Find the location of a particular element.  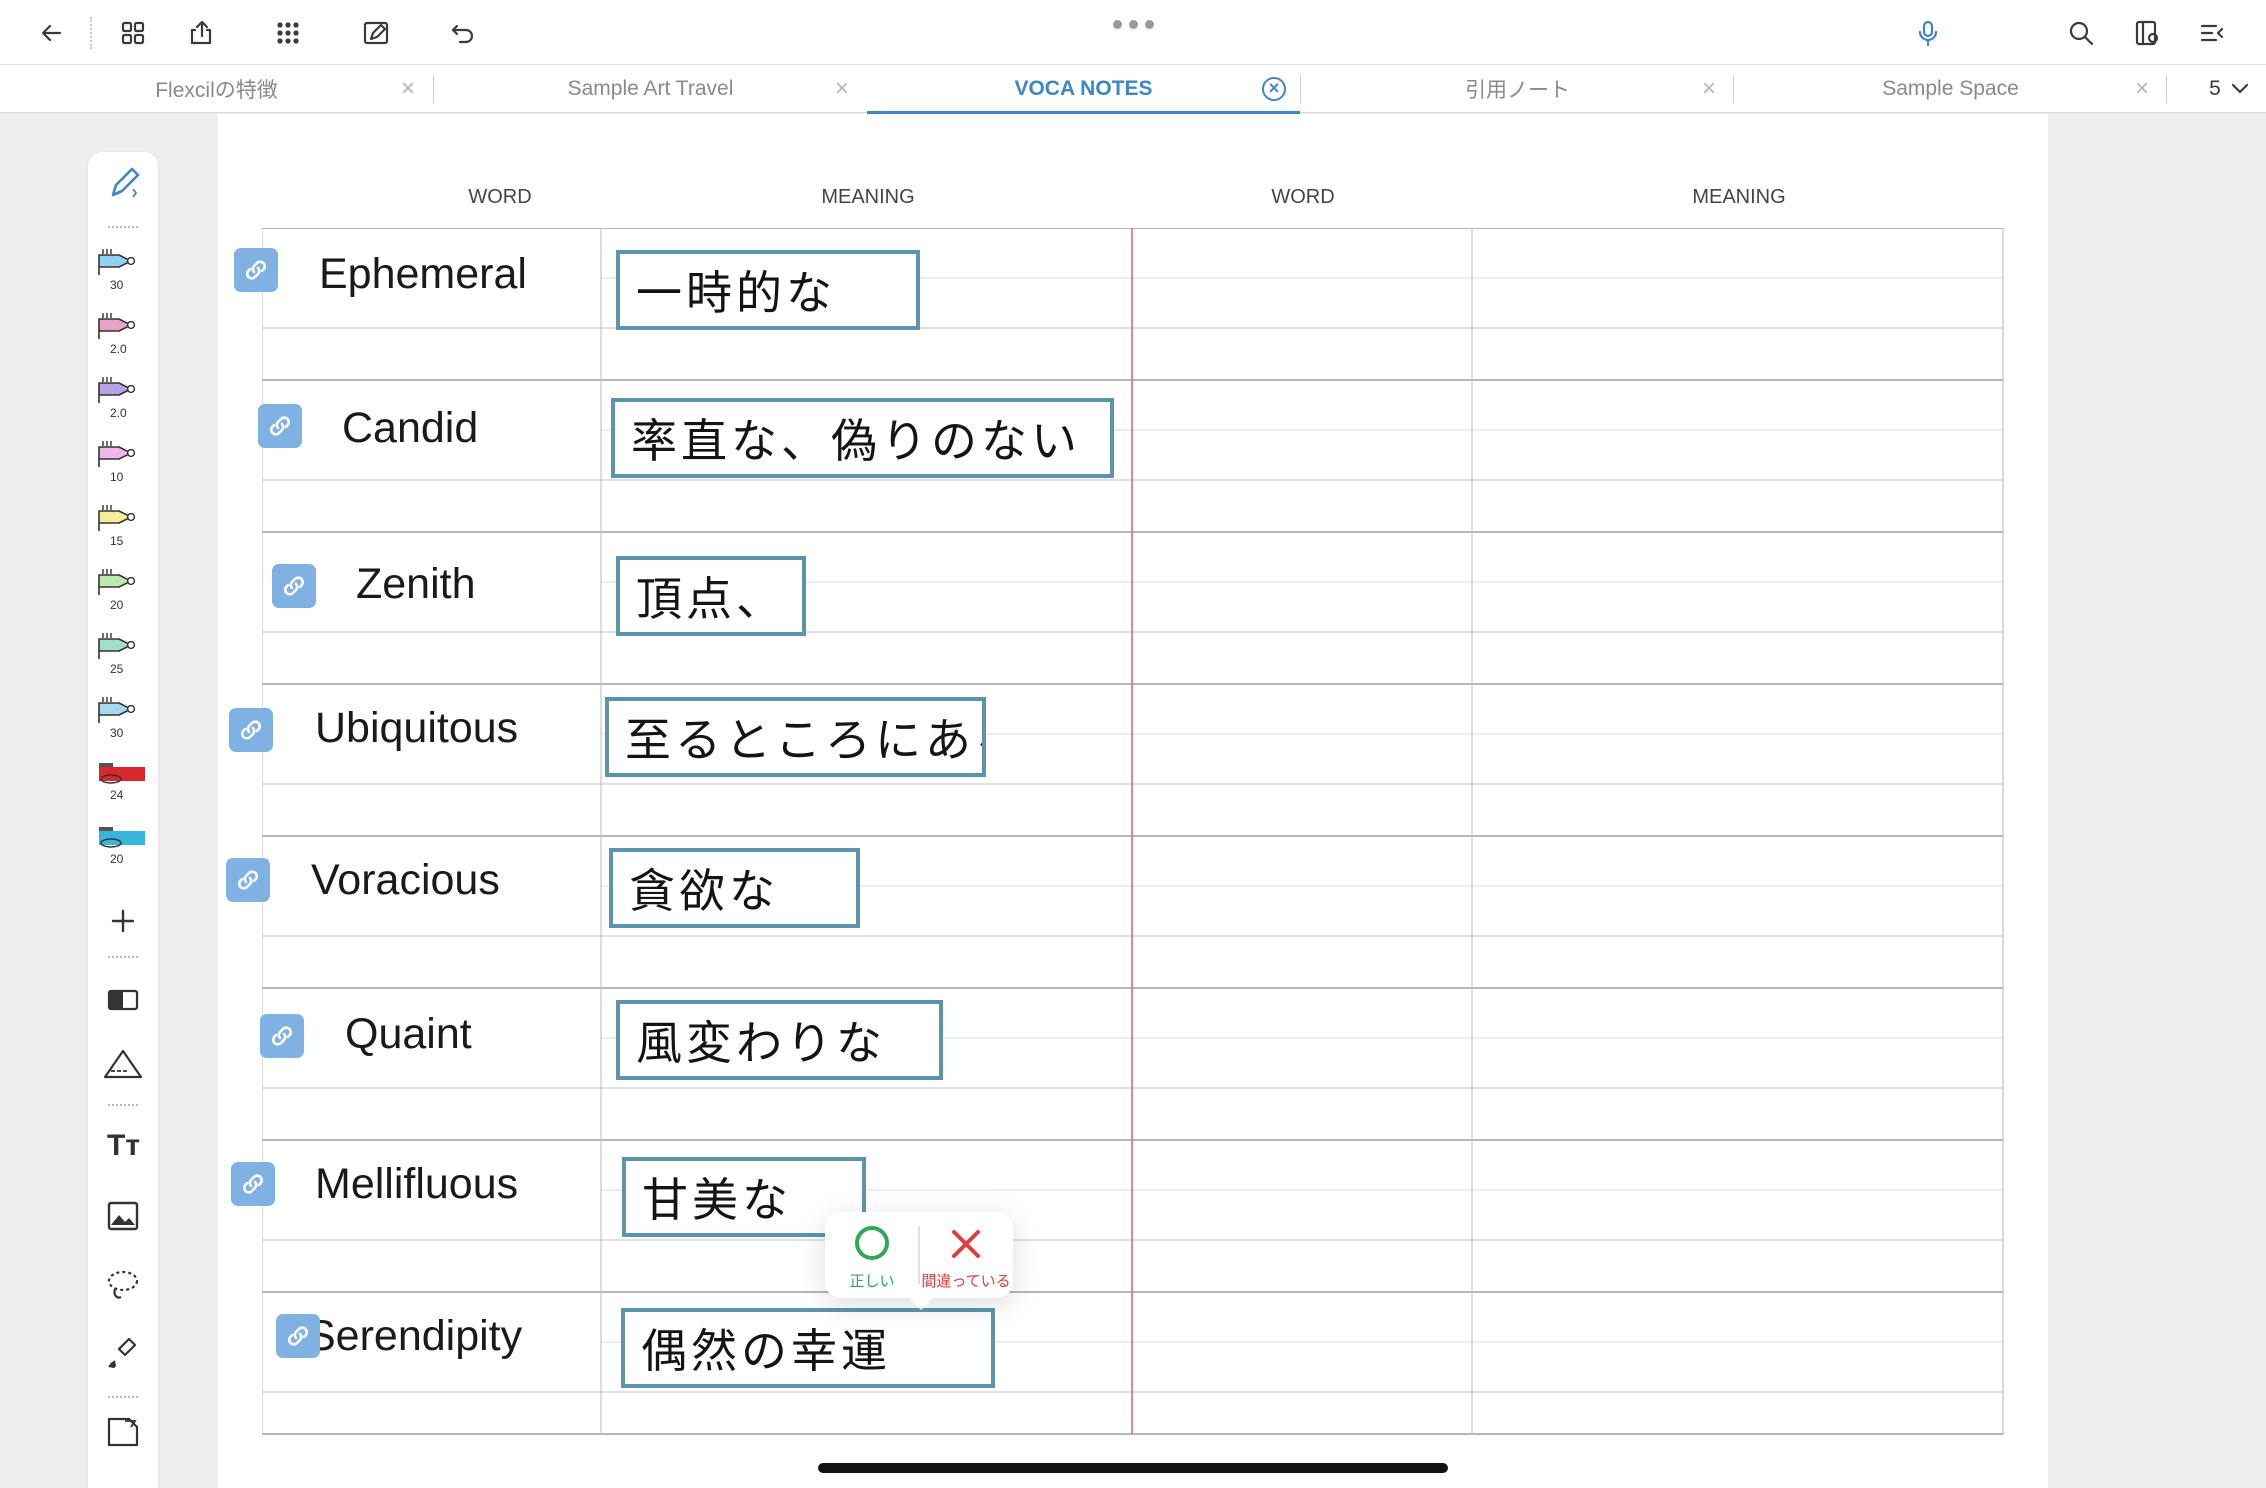

meaning-answer-box: 至るところにある is located at coordinates (795, 737).